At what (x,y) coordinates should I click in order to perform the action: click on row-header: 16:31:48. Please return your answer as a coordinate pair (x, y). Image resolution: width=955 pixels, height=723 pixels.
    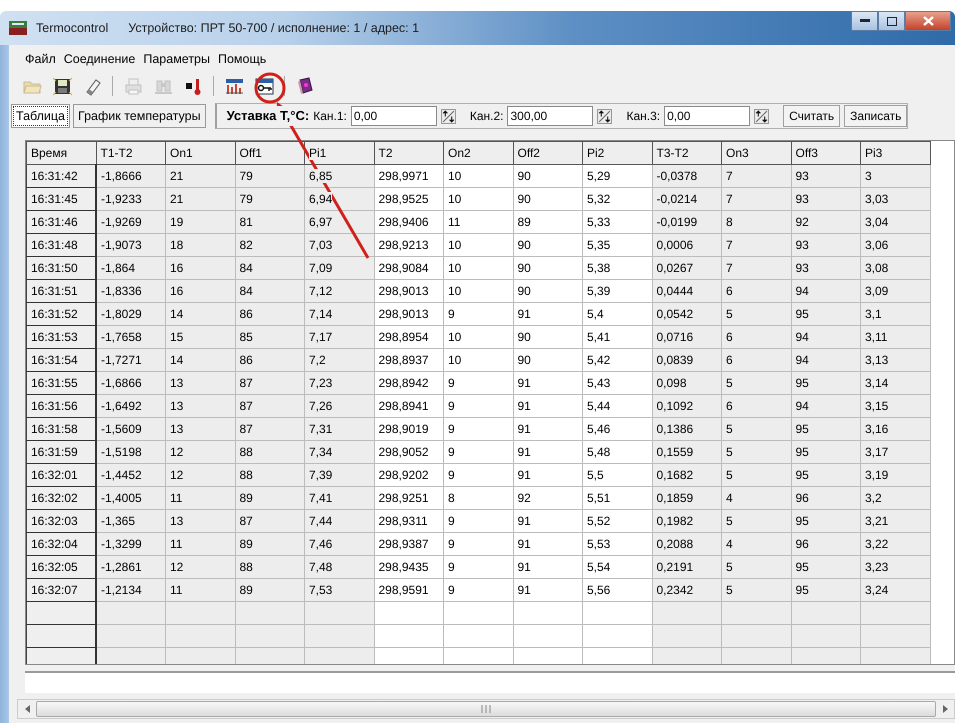
    Looking at the image, I should click on (61, 245).